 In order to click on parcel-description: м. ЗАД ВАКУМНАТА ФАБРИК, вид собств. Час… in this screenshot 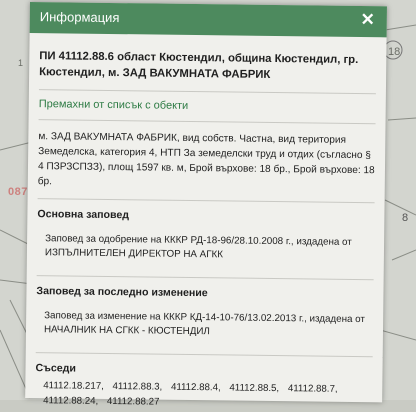, I will do `click(206, 159)`.